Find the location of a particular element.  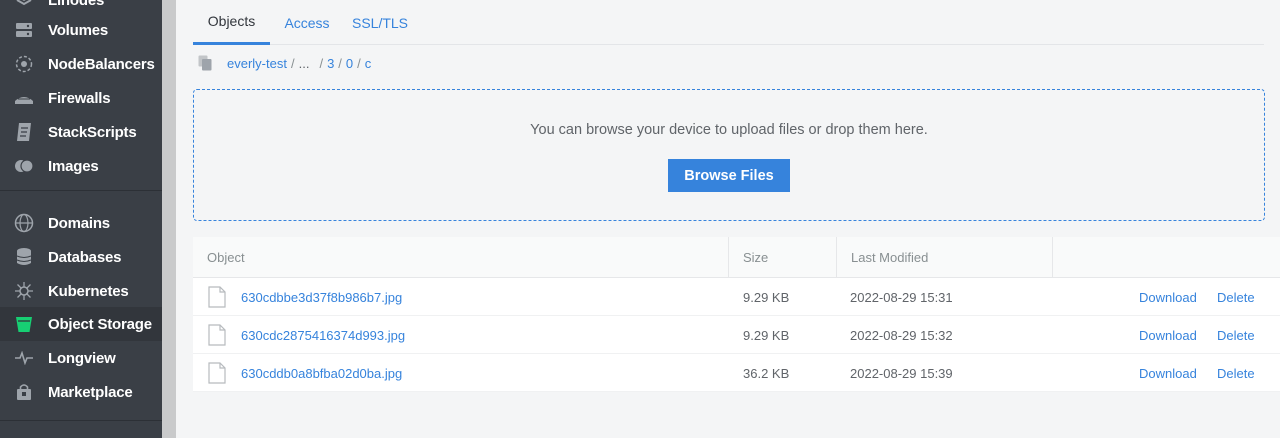

sidebar-item-label: Kubernetes is located at coordinates (88, 291).